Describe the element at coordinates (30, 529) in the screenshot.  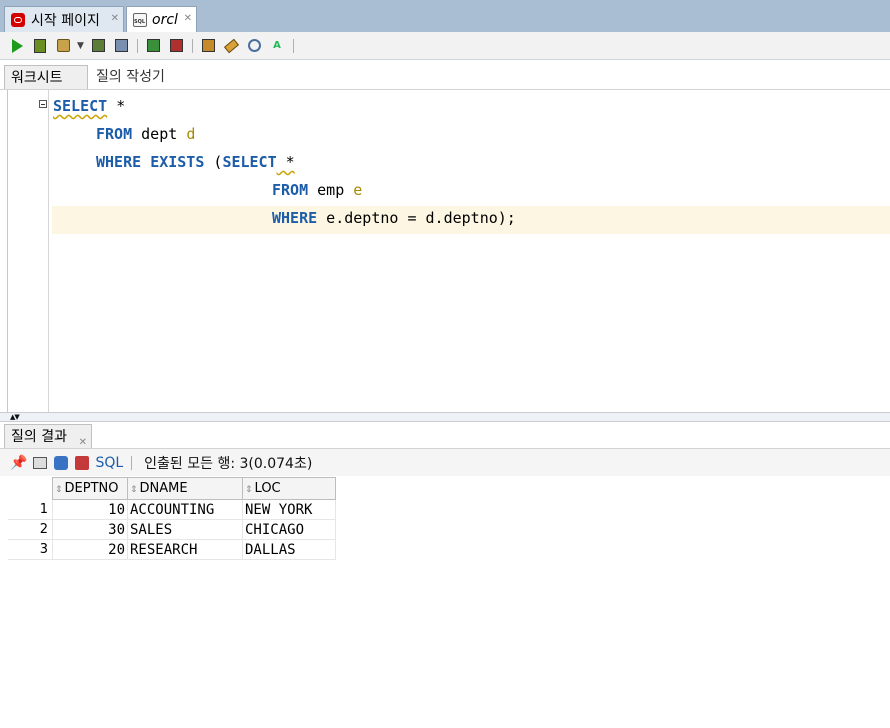
I see `row-number: 2` at that location.